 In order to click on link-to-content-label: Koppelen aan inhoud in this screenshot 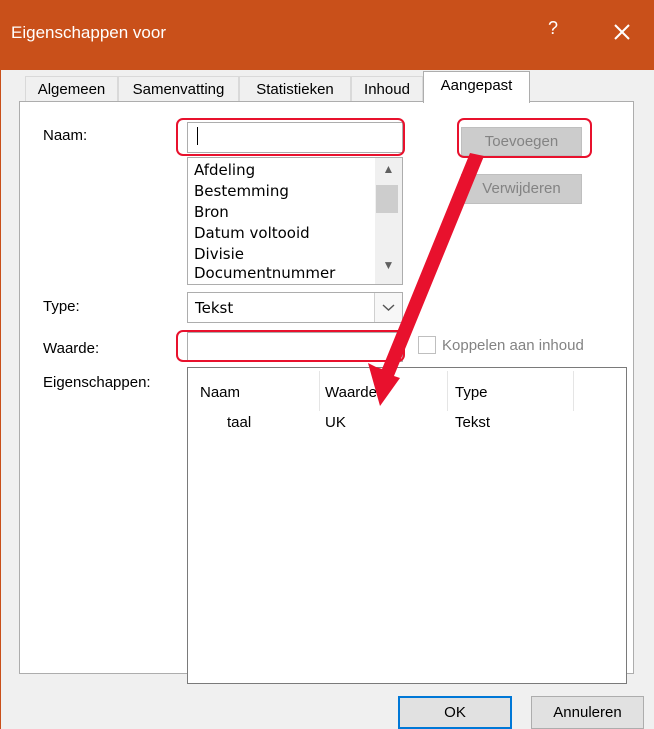, I will do `click(513, 345)`.